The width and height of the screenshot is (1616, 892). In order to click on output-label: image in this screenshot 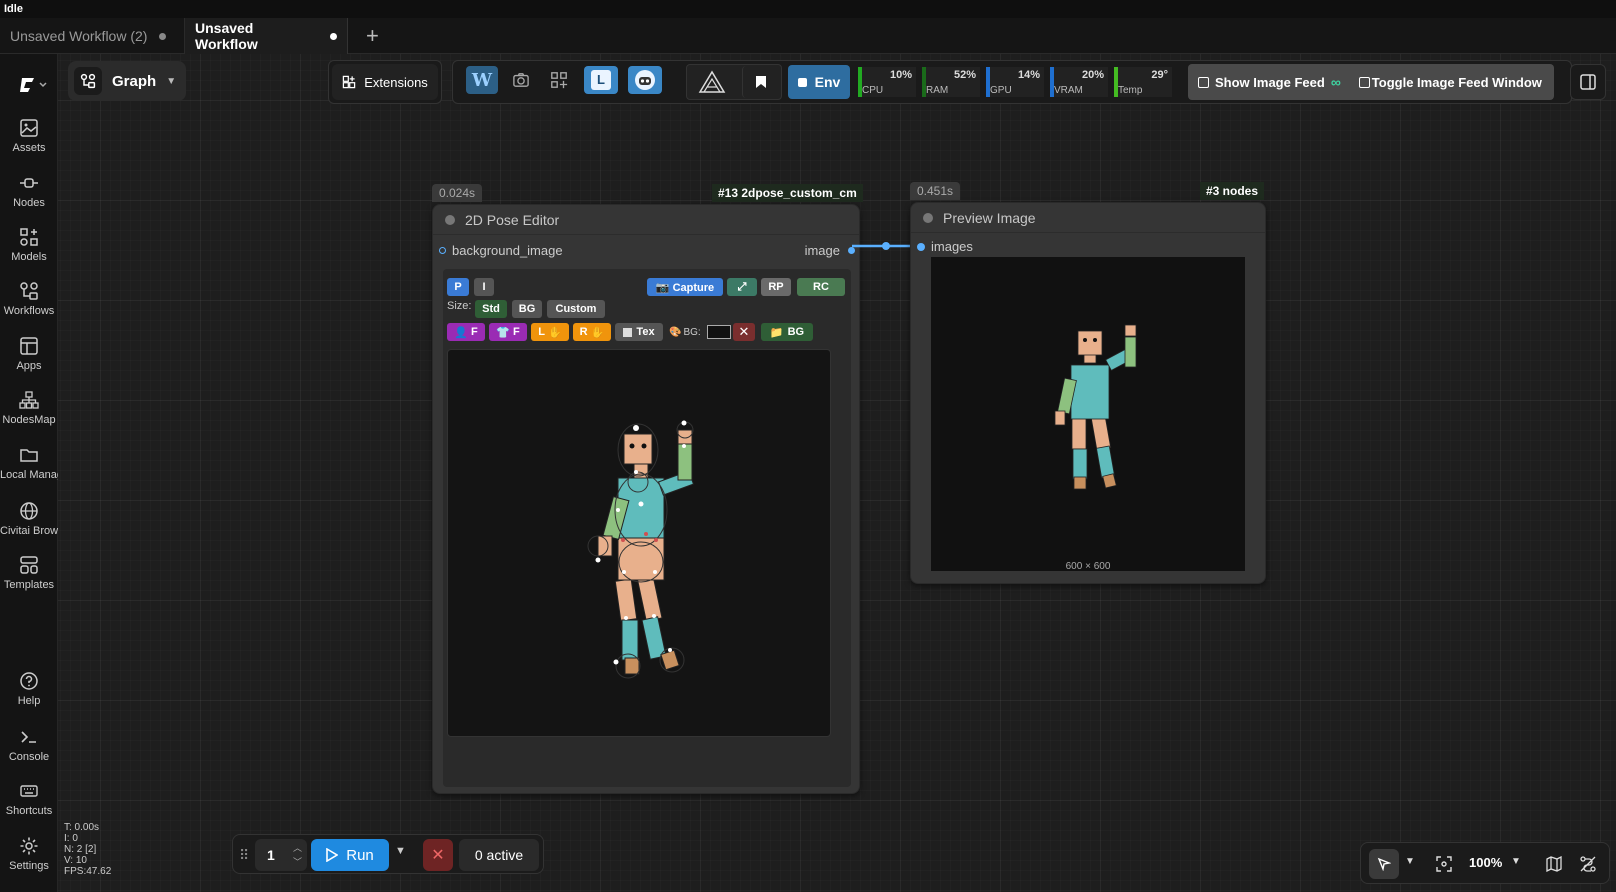, I will do `click(822, 250)`.